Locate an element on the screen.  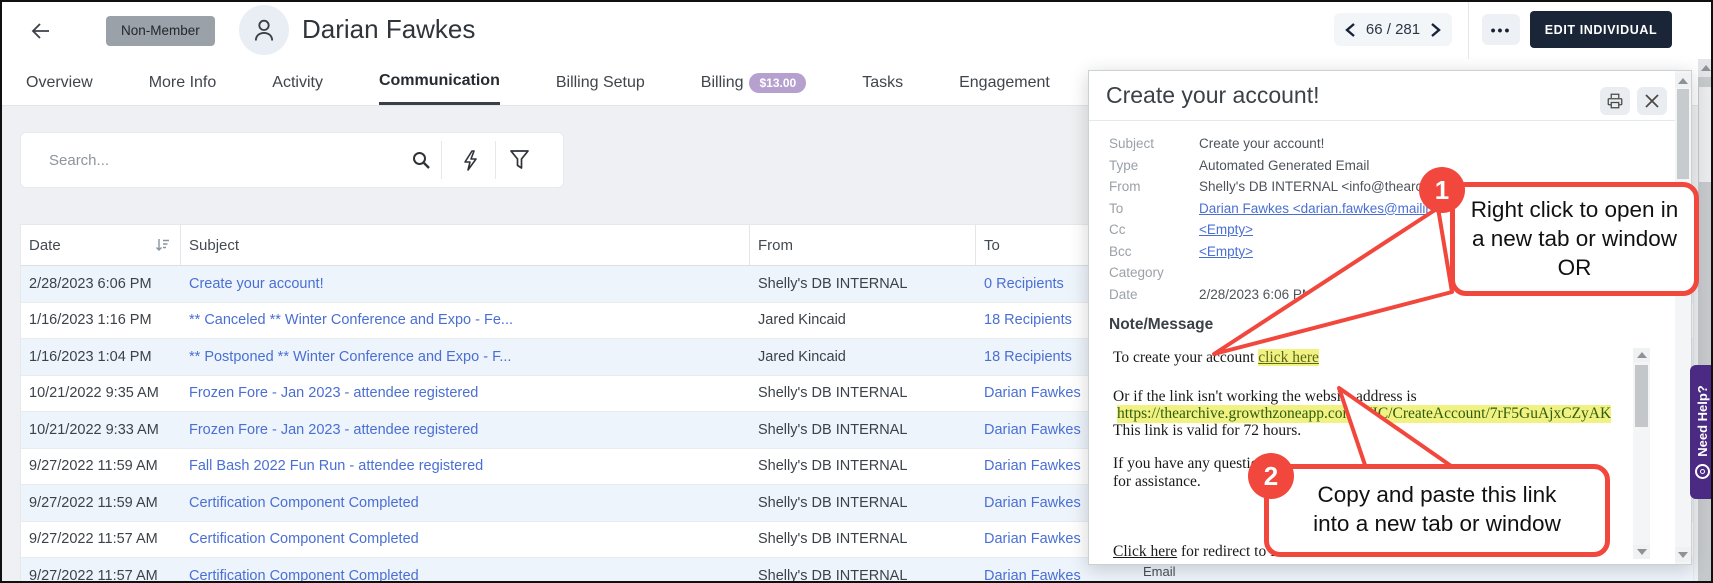
field-value: Shelly's DB INTERNAL <info@thearch is located at coordinates (1314, 187).